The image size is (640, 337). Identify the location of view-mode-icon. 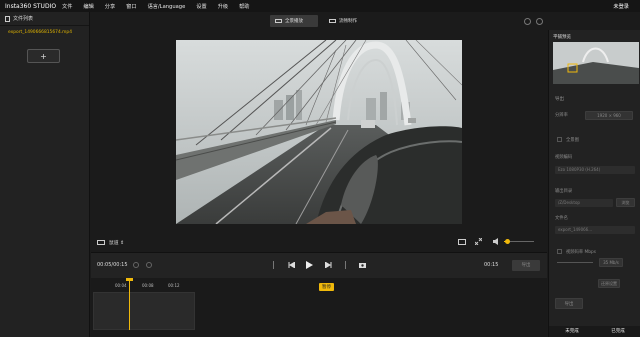
(101, 242).